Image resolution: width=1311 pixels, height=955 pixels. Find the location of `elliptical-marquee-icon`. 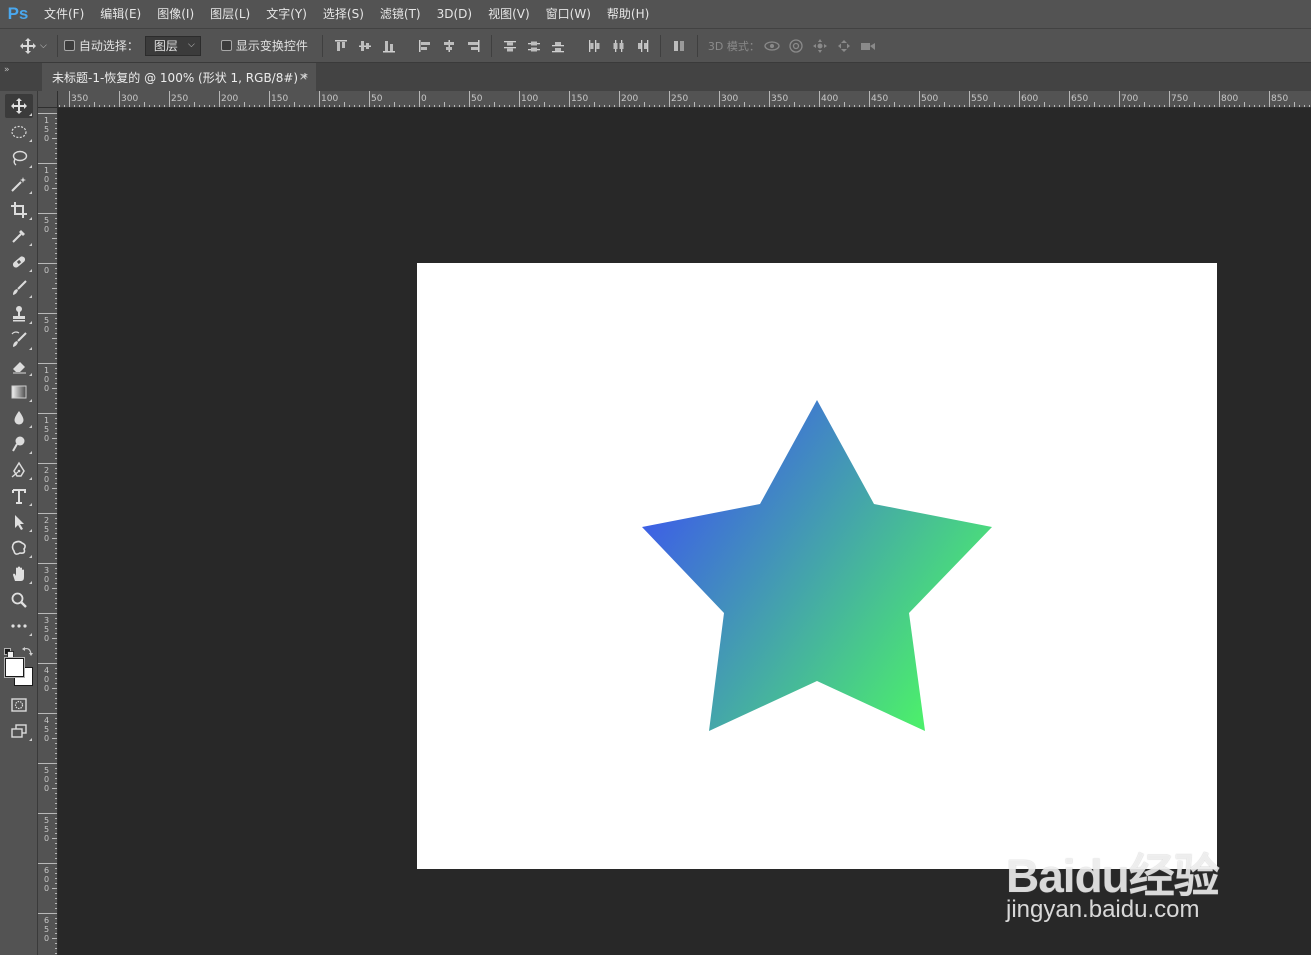

elliptical-marquee-icon is located at coordinates (19, 132).